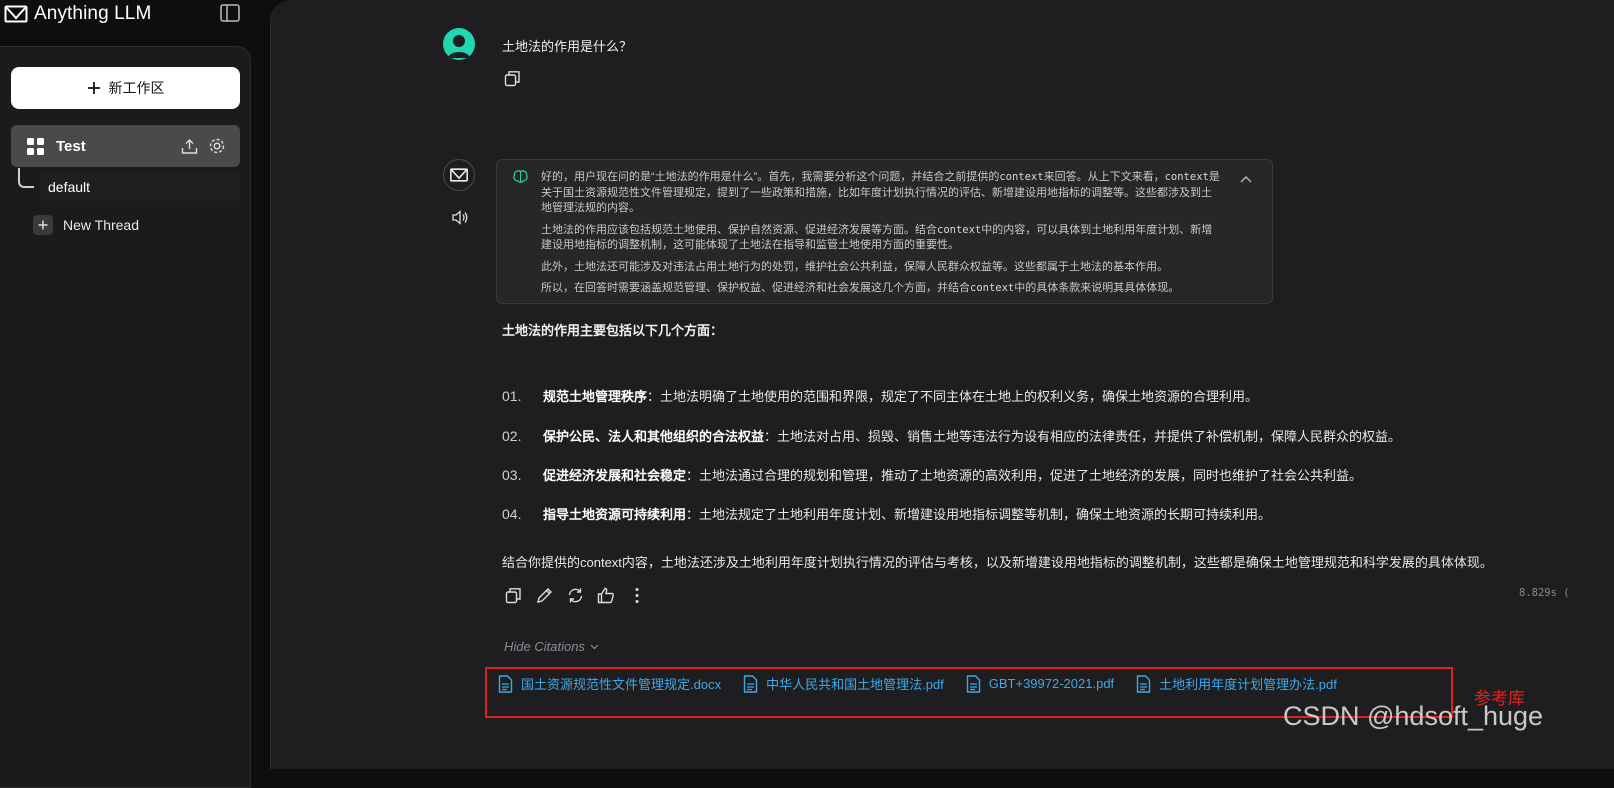  Describe the element at coordinates (93, 13) in the screenshot. I see `app-name: Anything LLM` at that location.